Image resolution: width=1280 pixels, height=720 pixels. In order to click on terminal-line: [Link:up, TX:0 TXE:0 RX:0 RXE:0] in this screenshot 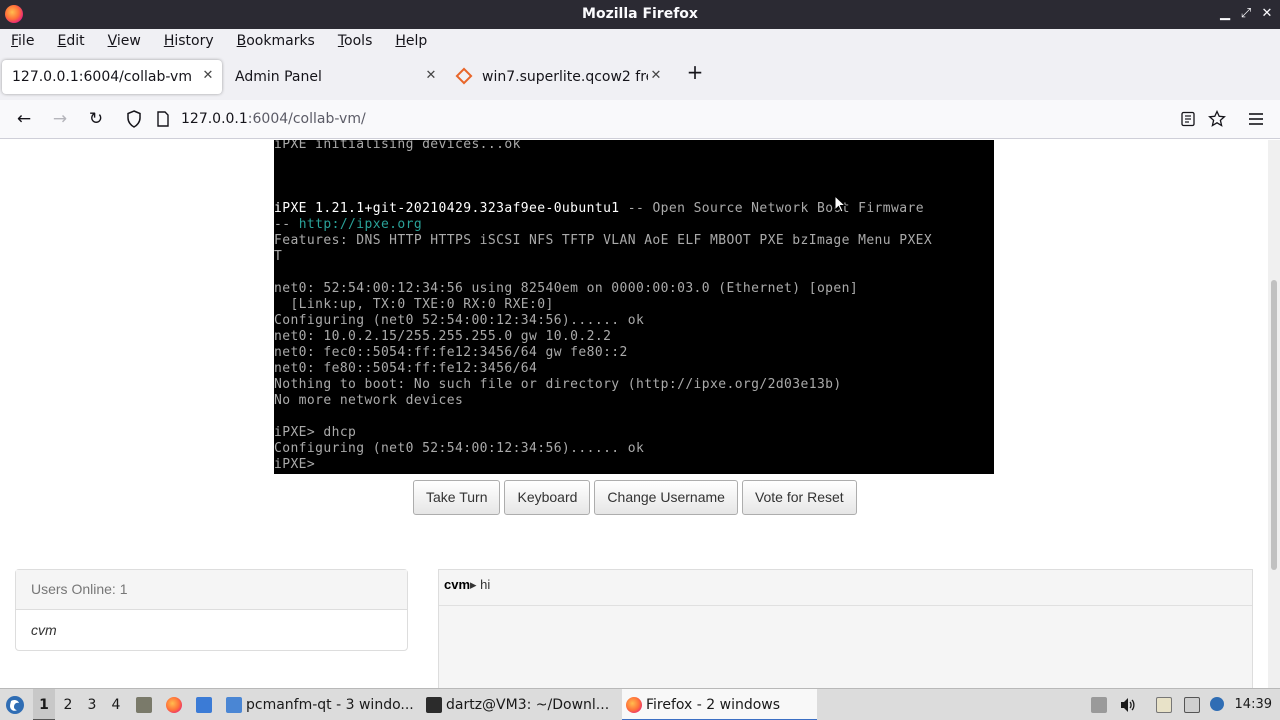, I will do `click(414, 304)`.